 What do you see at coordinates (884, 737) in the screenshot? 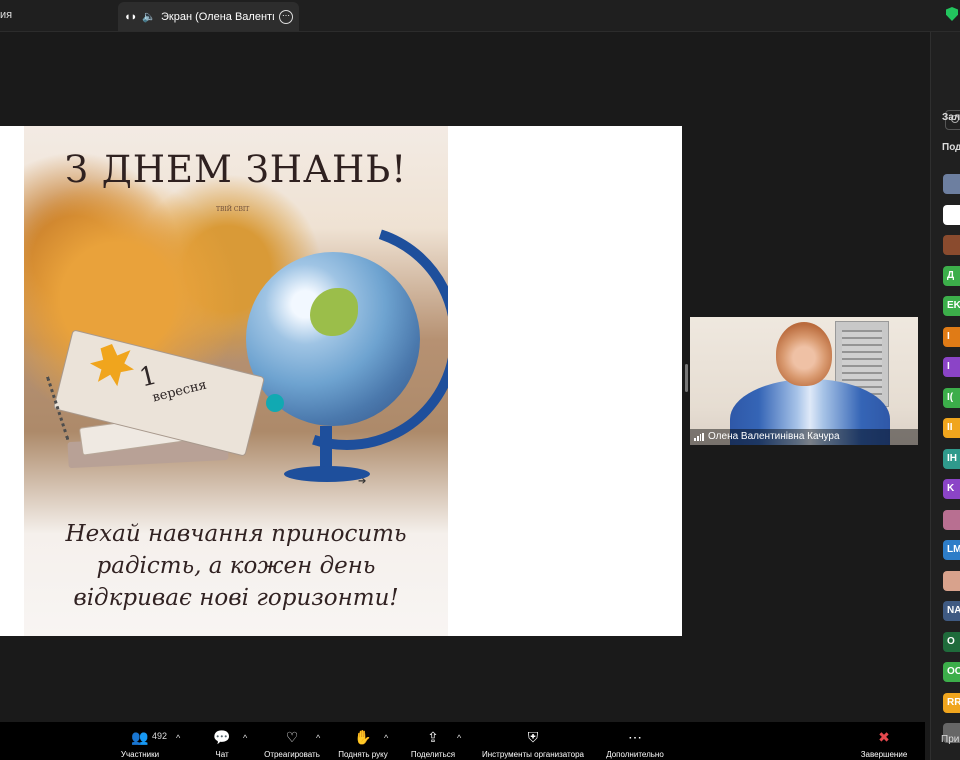
I see `close-icon: ✖` at bounding box center [884, 737].